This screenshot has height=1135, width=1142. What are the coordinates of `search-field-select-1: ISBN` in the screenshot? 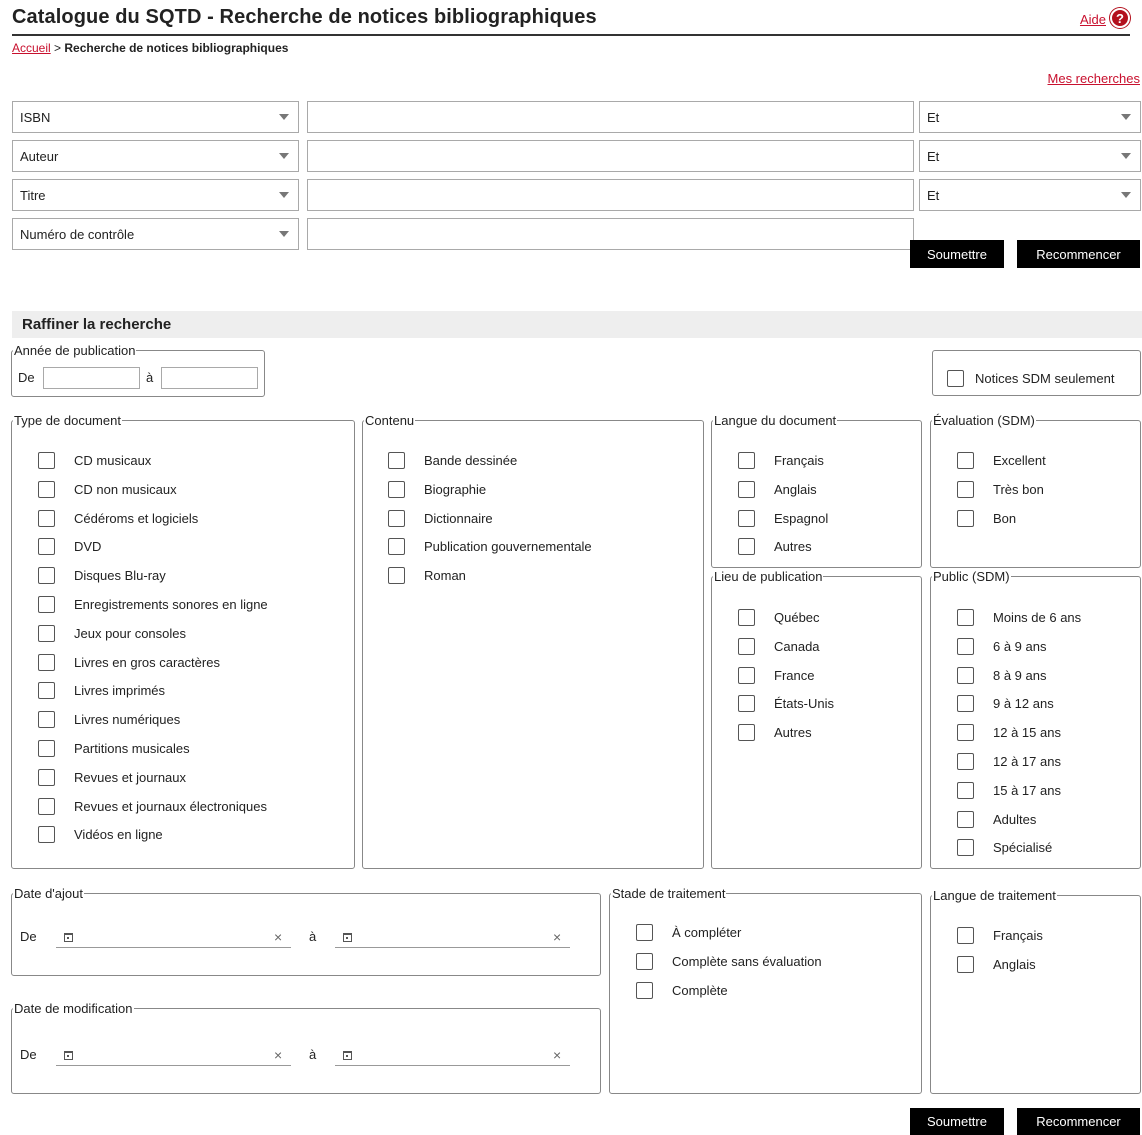 It's located at (155, 117).